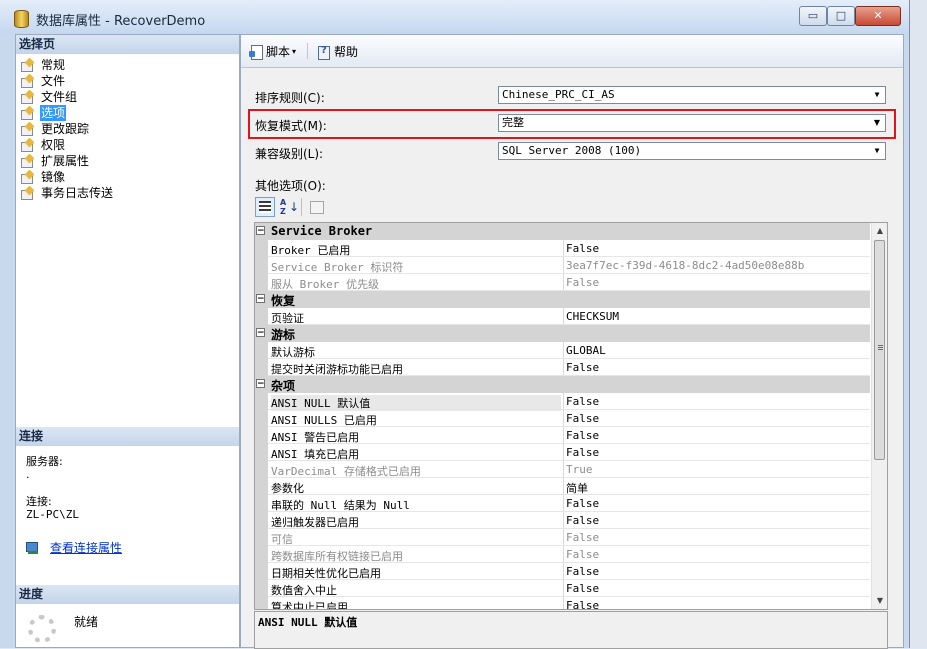 This screenshot has height=649, width=927. What do you see at coordinates (562, 588) in the screenshot?
I see `property-row: 数值舍入中止 False` at bounding box center [562, 588].